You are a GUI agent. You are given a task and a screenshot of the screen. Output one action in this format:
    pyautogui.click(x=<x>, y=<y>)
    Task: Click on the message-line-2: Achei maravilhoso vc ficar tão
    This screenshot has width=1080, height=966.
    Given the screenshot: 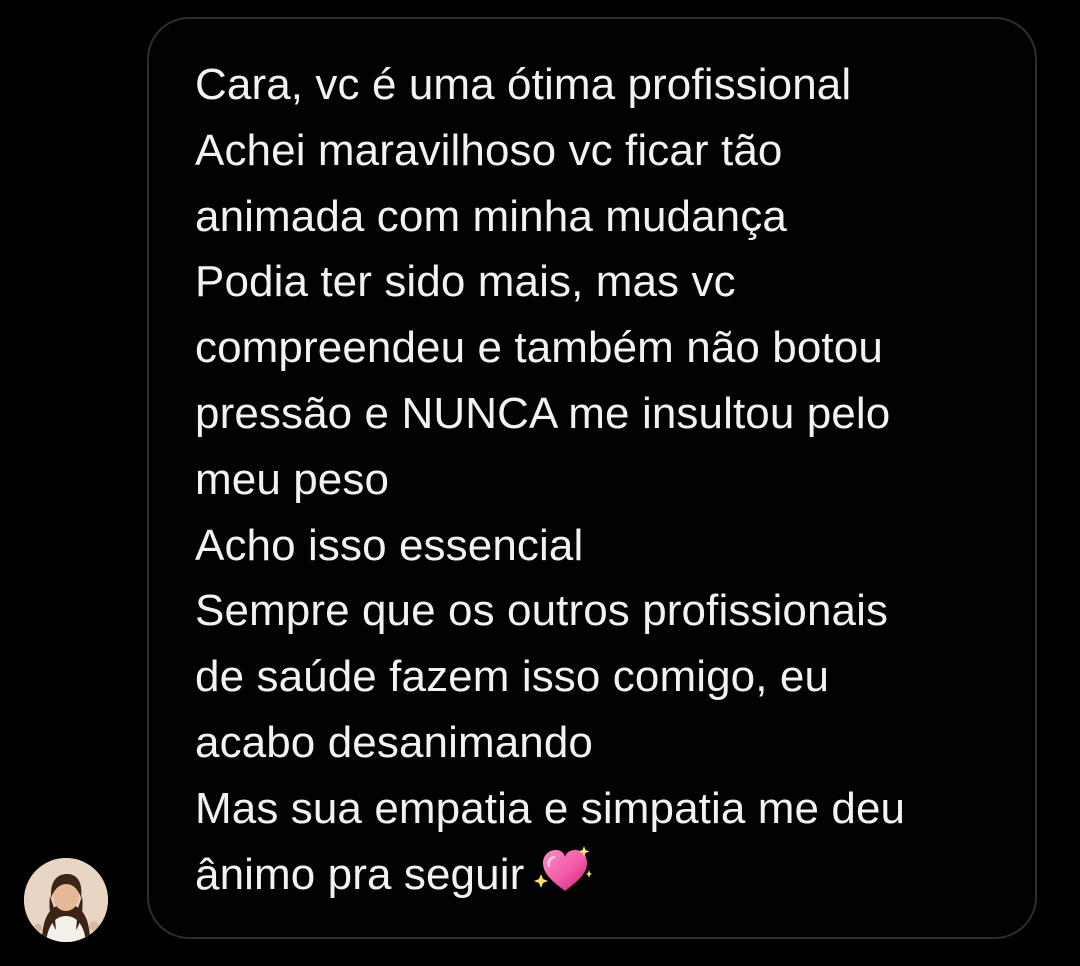 What is the action you would take?
    pyautogui.click(x=489, y=150)
    